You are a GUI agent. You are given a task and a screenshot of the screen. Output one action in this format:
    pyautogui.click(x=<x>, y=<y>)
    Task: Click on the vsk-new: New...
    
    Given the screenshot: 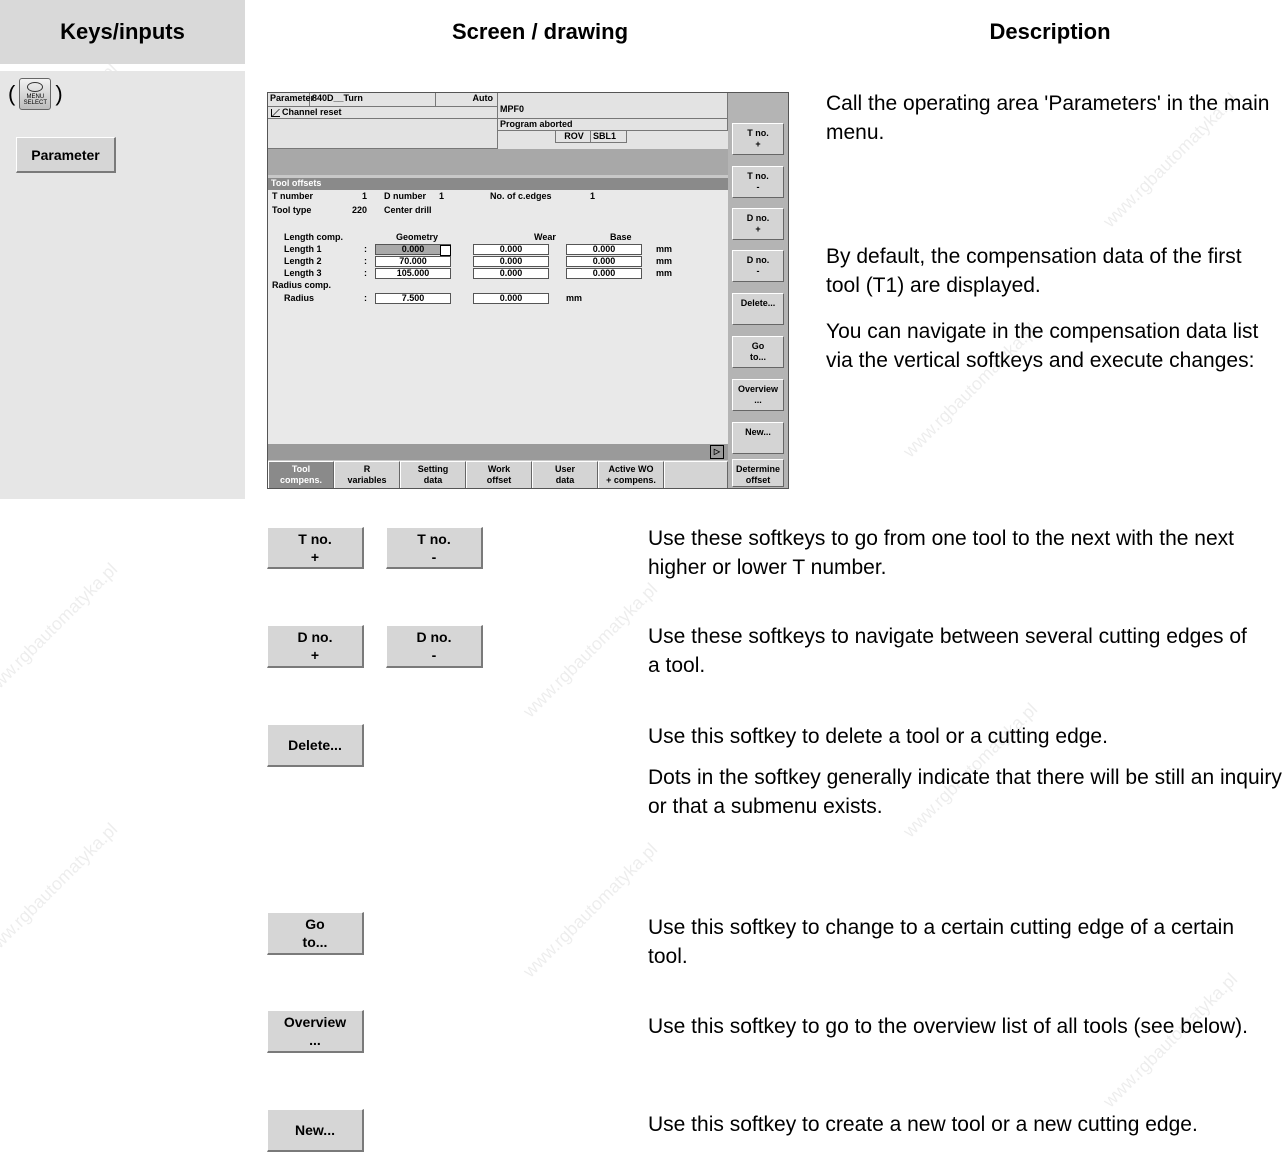 What is the action you would take?
    pyautogui.click(x=758, y=438)
    